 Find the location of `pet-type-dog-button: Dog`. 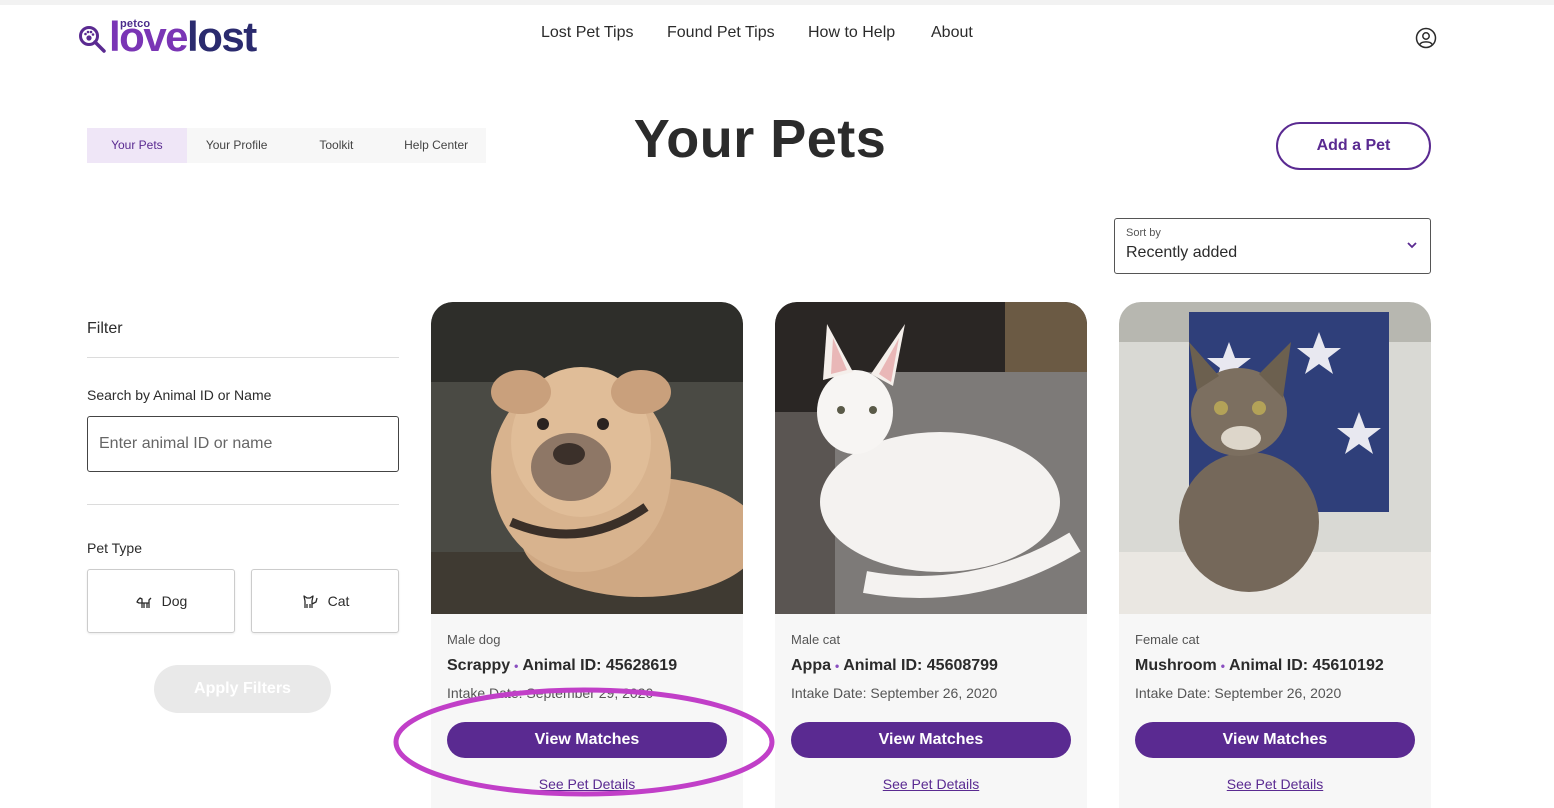

pet-type-dog-button: Dog is located at coordinates (161, 601).